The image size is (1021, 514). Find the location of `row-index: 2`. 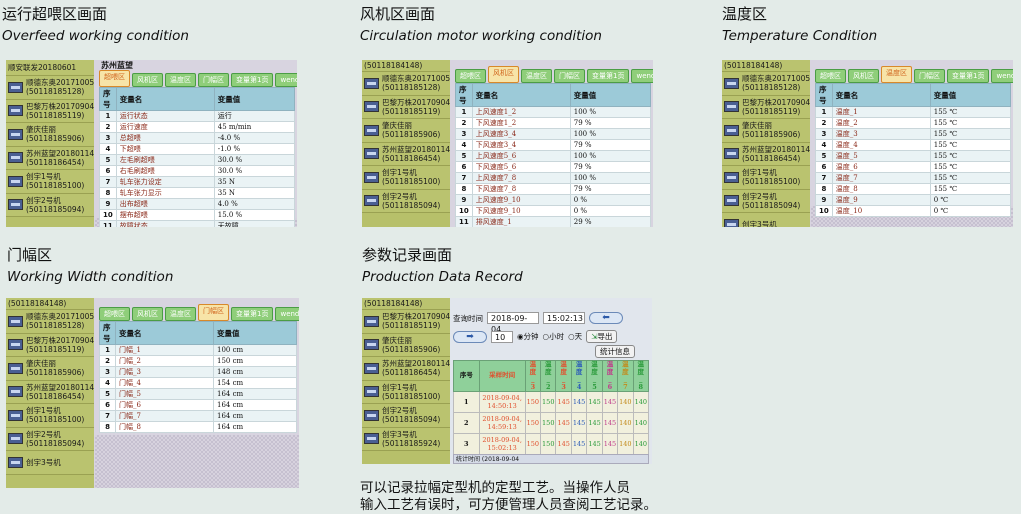

row-index: 2 is located at coordinates (466, 423).